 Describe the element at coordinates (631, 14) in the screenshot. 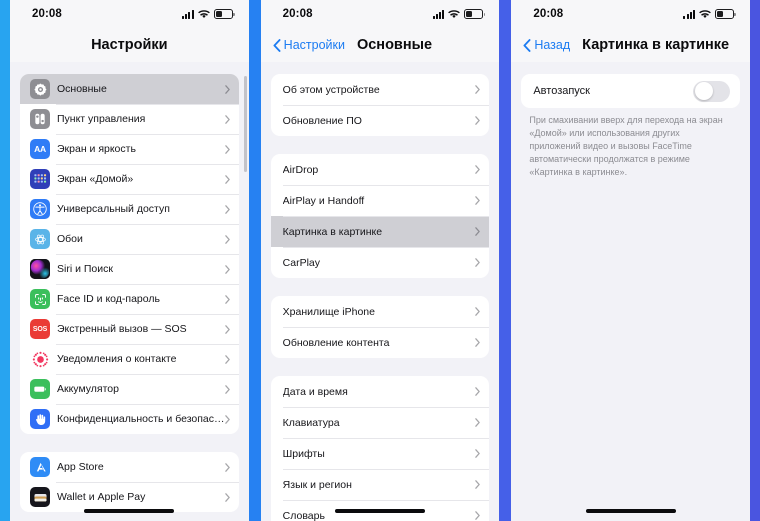

I see `status-bar-panel3: 20:08` at that location.